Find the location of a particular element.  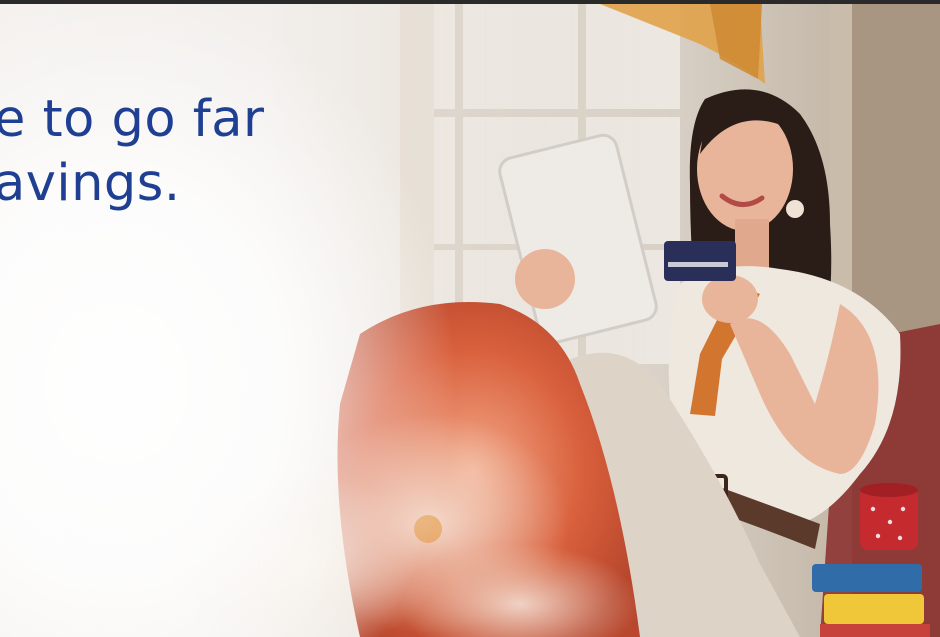

credit-card-image is located at coordinates (700, 261).